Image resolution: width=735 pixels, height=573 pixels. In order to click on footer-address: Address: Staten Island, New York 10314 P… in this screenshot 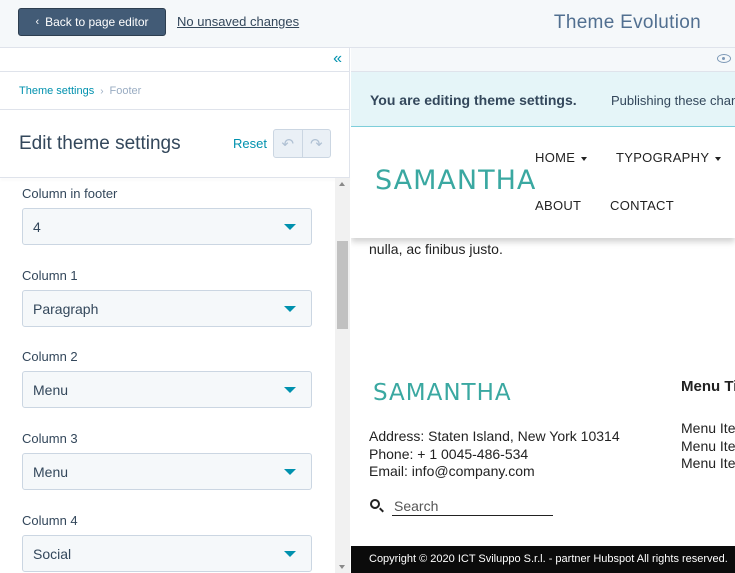, I will do `click(494, 454)`.